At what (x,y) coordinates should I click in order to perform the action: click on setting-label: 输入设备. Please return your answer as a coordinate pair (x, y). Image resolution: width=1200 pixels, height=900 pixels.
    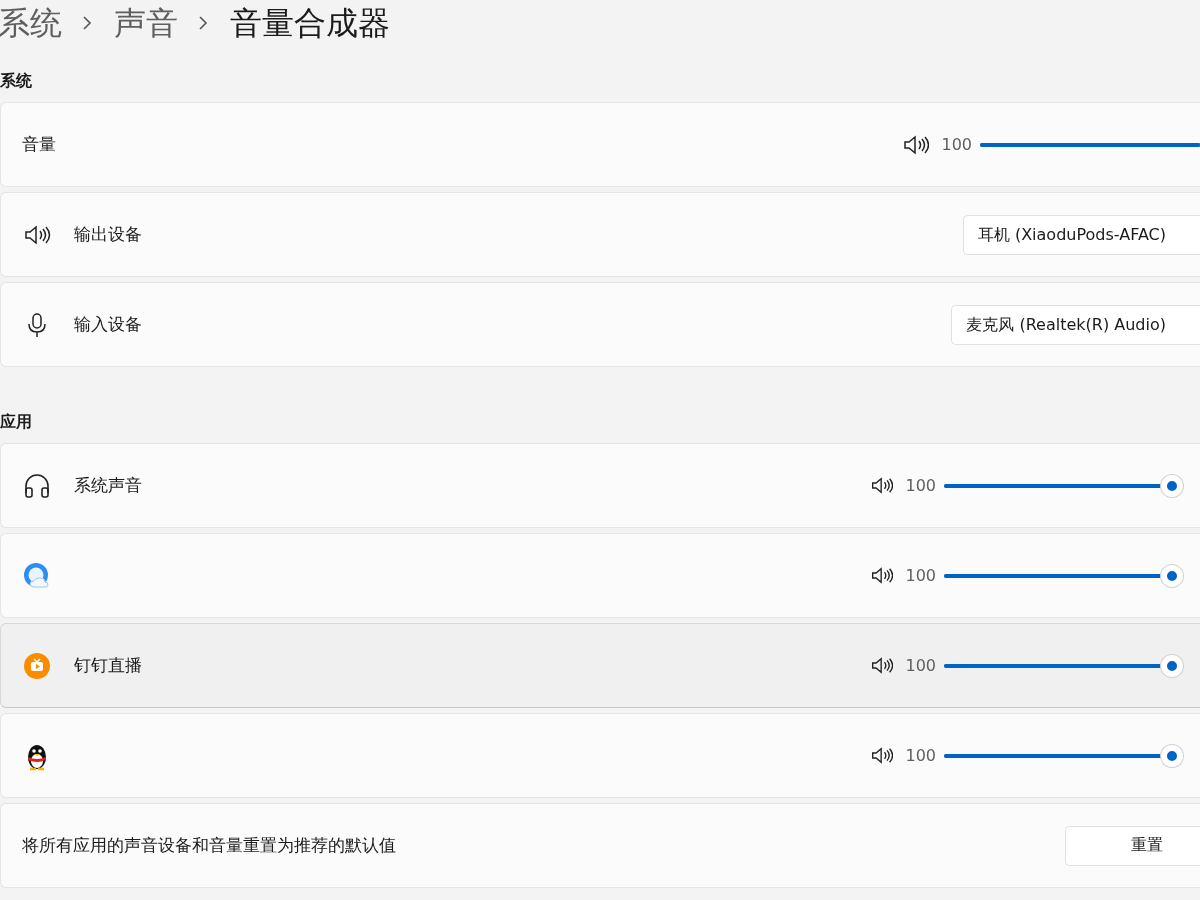
    Looking at the image, I should click on (108, 324).